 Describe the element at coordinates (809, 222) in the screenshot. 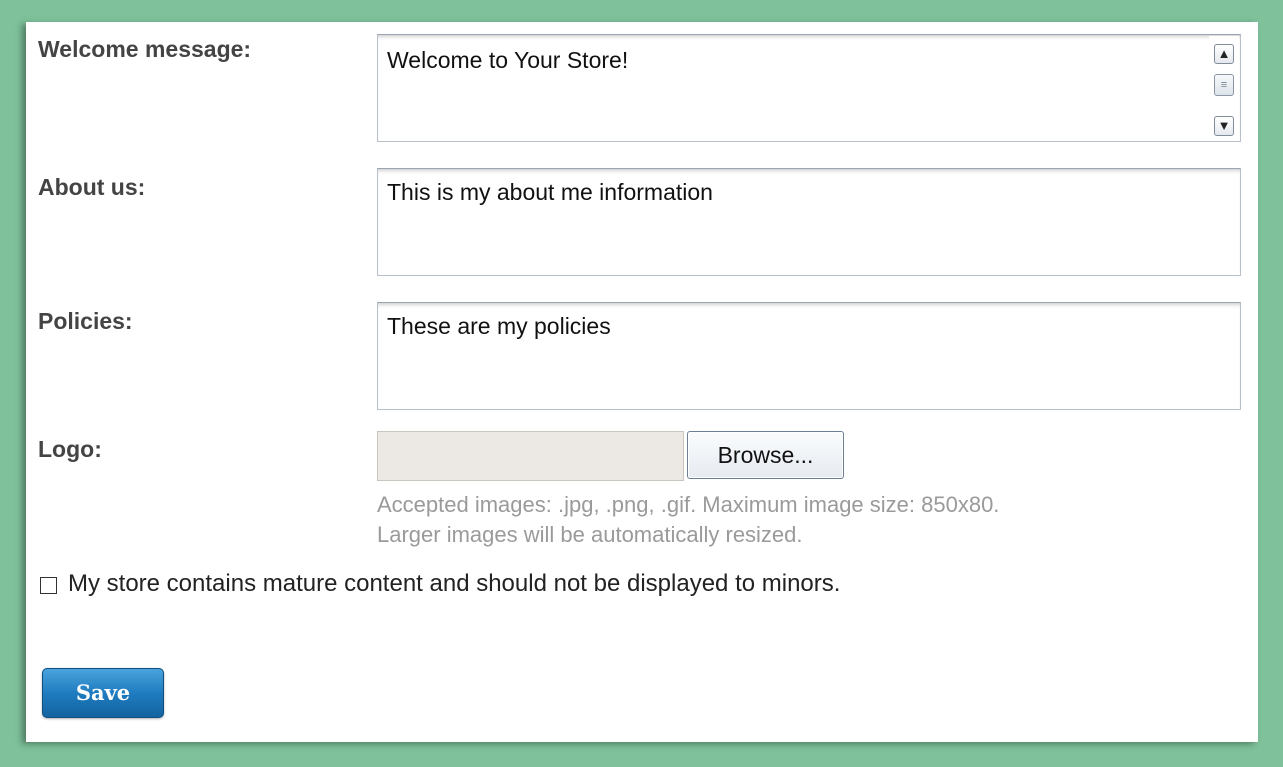

I see `about-us-textarea: This is my about me information` at that location.